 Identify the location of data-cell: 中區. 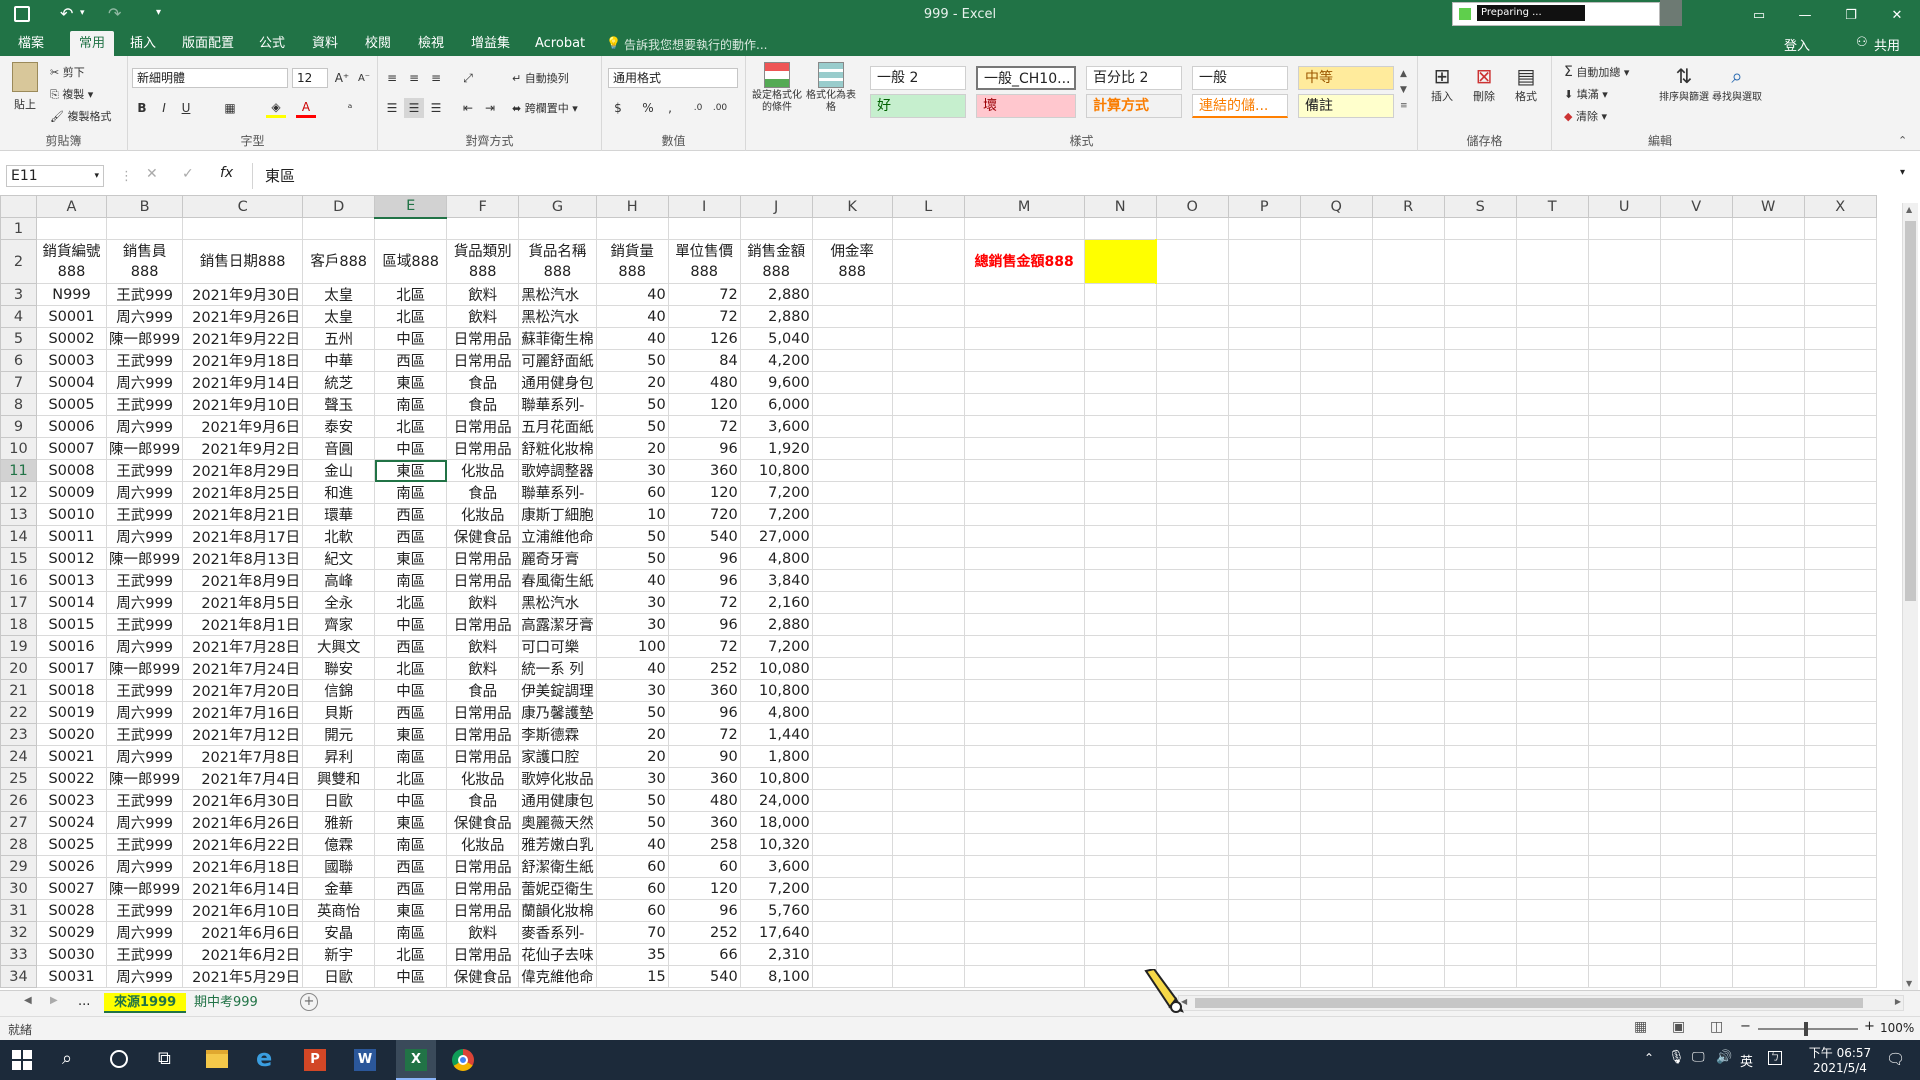
(411, 976).